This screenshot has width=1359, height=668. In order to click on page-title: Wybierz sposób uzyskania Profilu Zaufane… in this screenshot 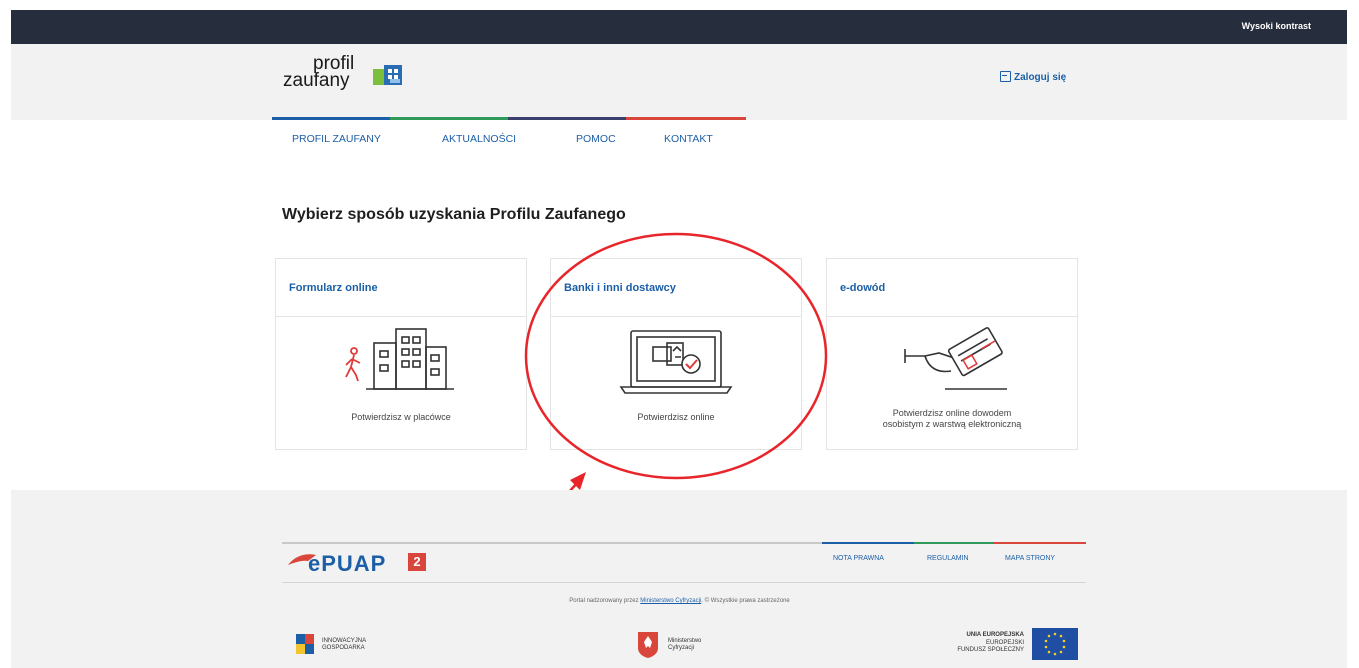, I will do `click(454, 214)`.